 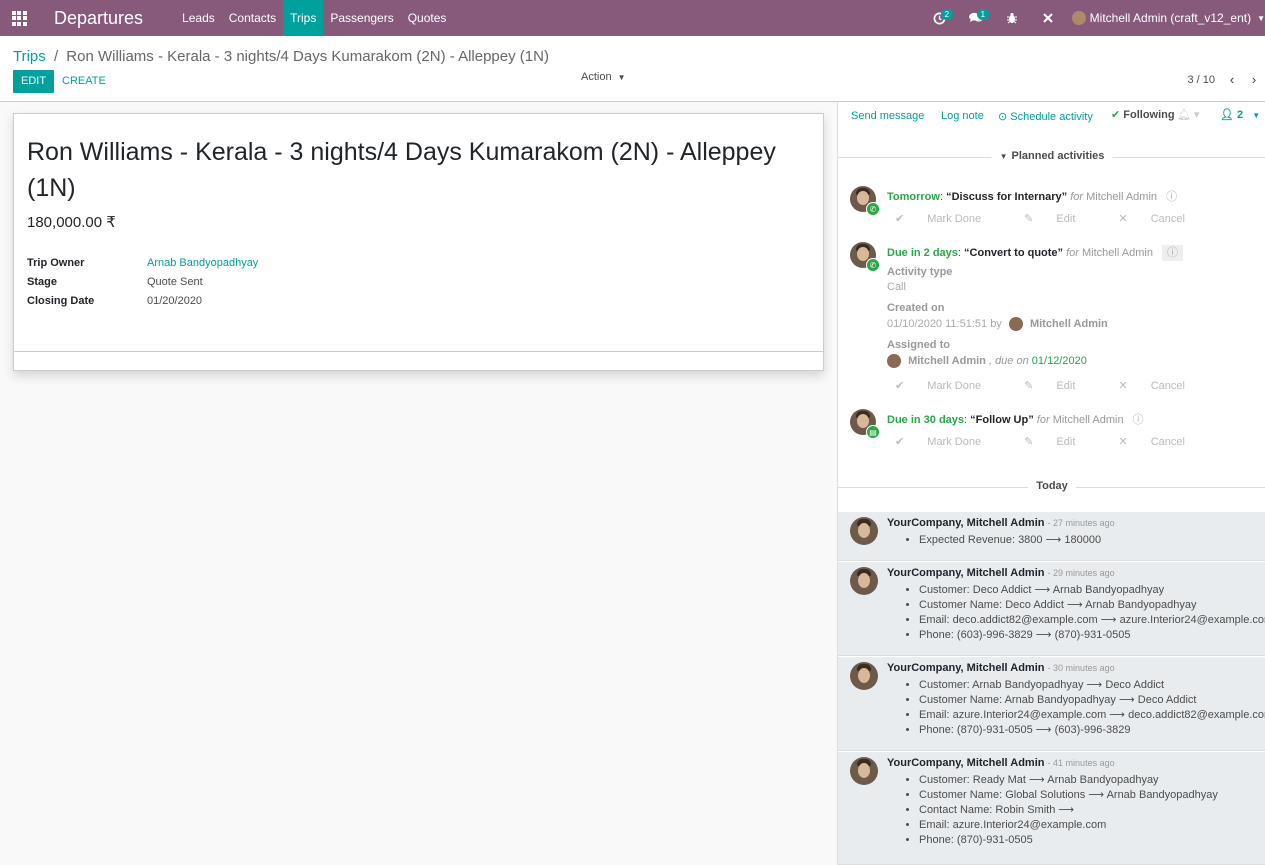 What do you see at coordinates (84, 81) in the screenshot?
I see `create-button: CREATE` at bounding box center [84, 81].